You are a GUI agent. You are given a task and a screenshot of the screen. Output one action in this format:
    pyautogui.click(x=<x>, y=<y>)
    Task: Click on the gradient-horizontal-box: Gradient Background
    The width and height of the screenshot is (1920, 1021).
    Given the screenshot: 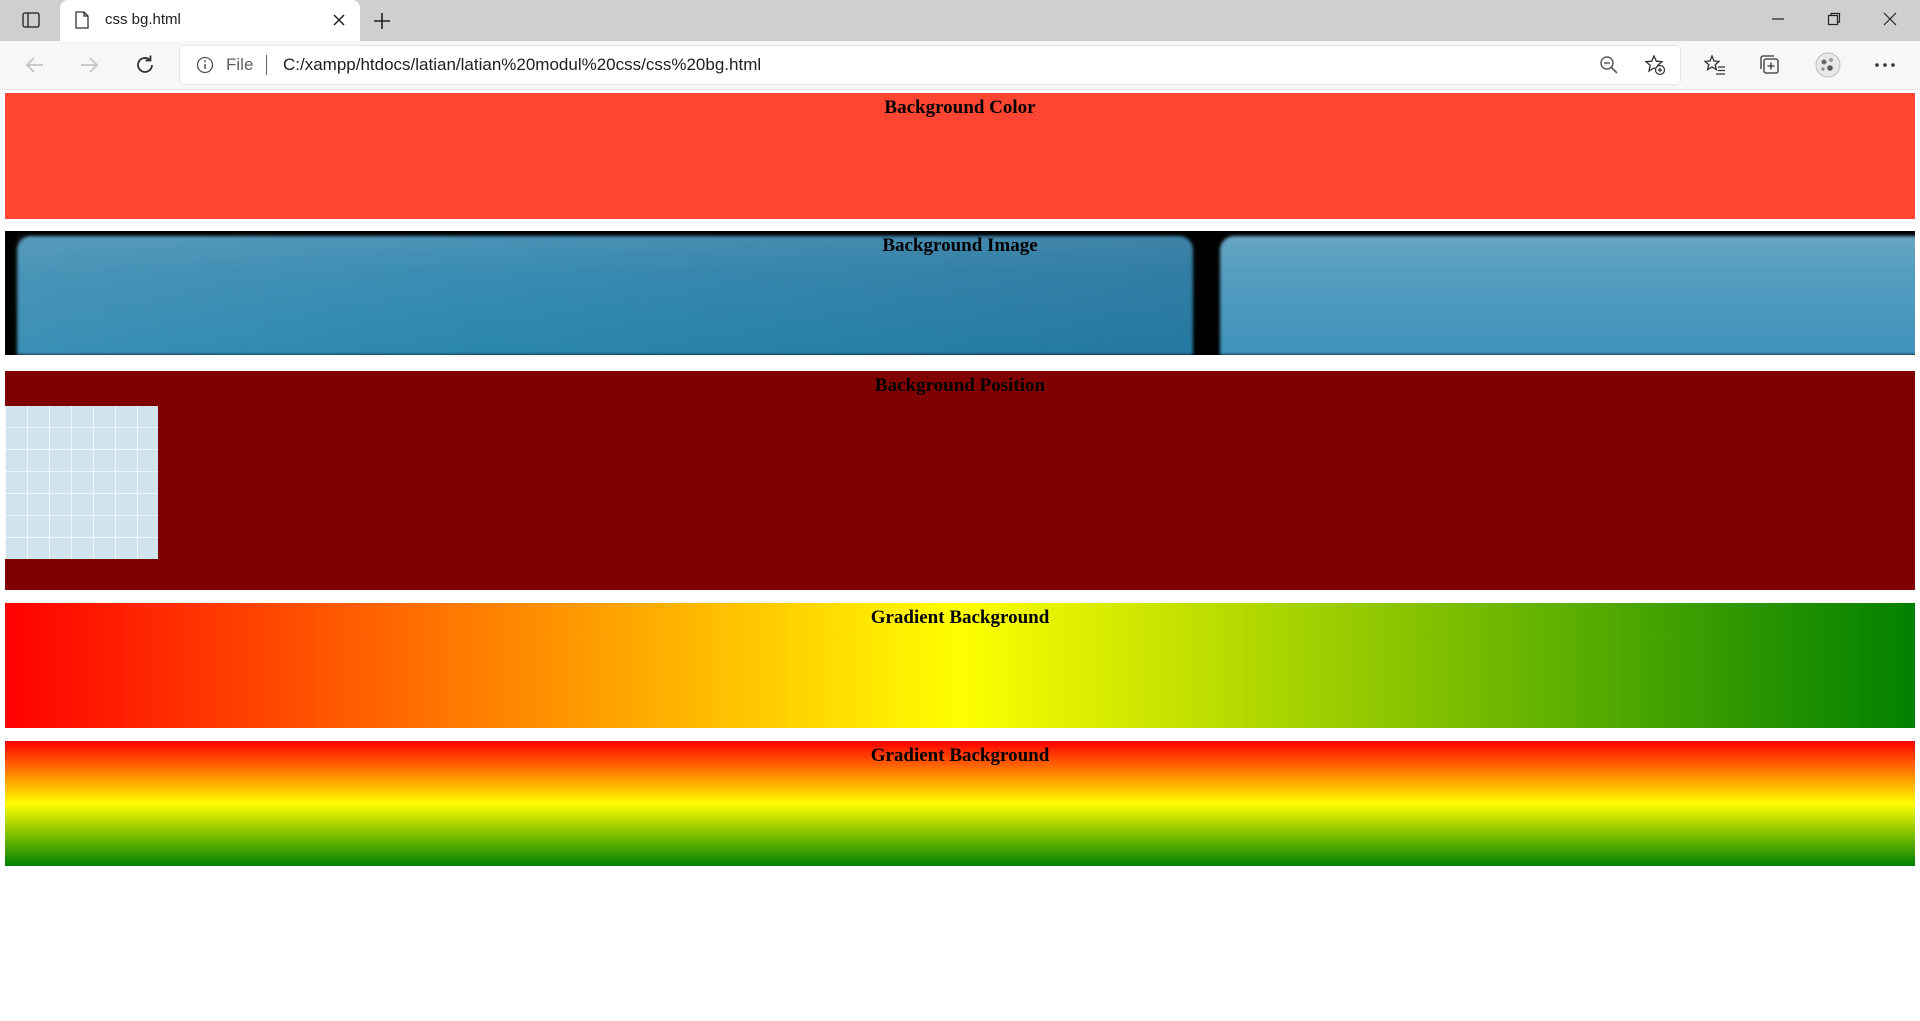 What is the action you would take?
    pyautogui.click(x=960, y=665)
    